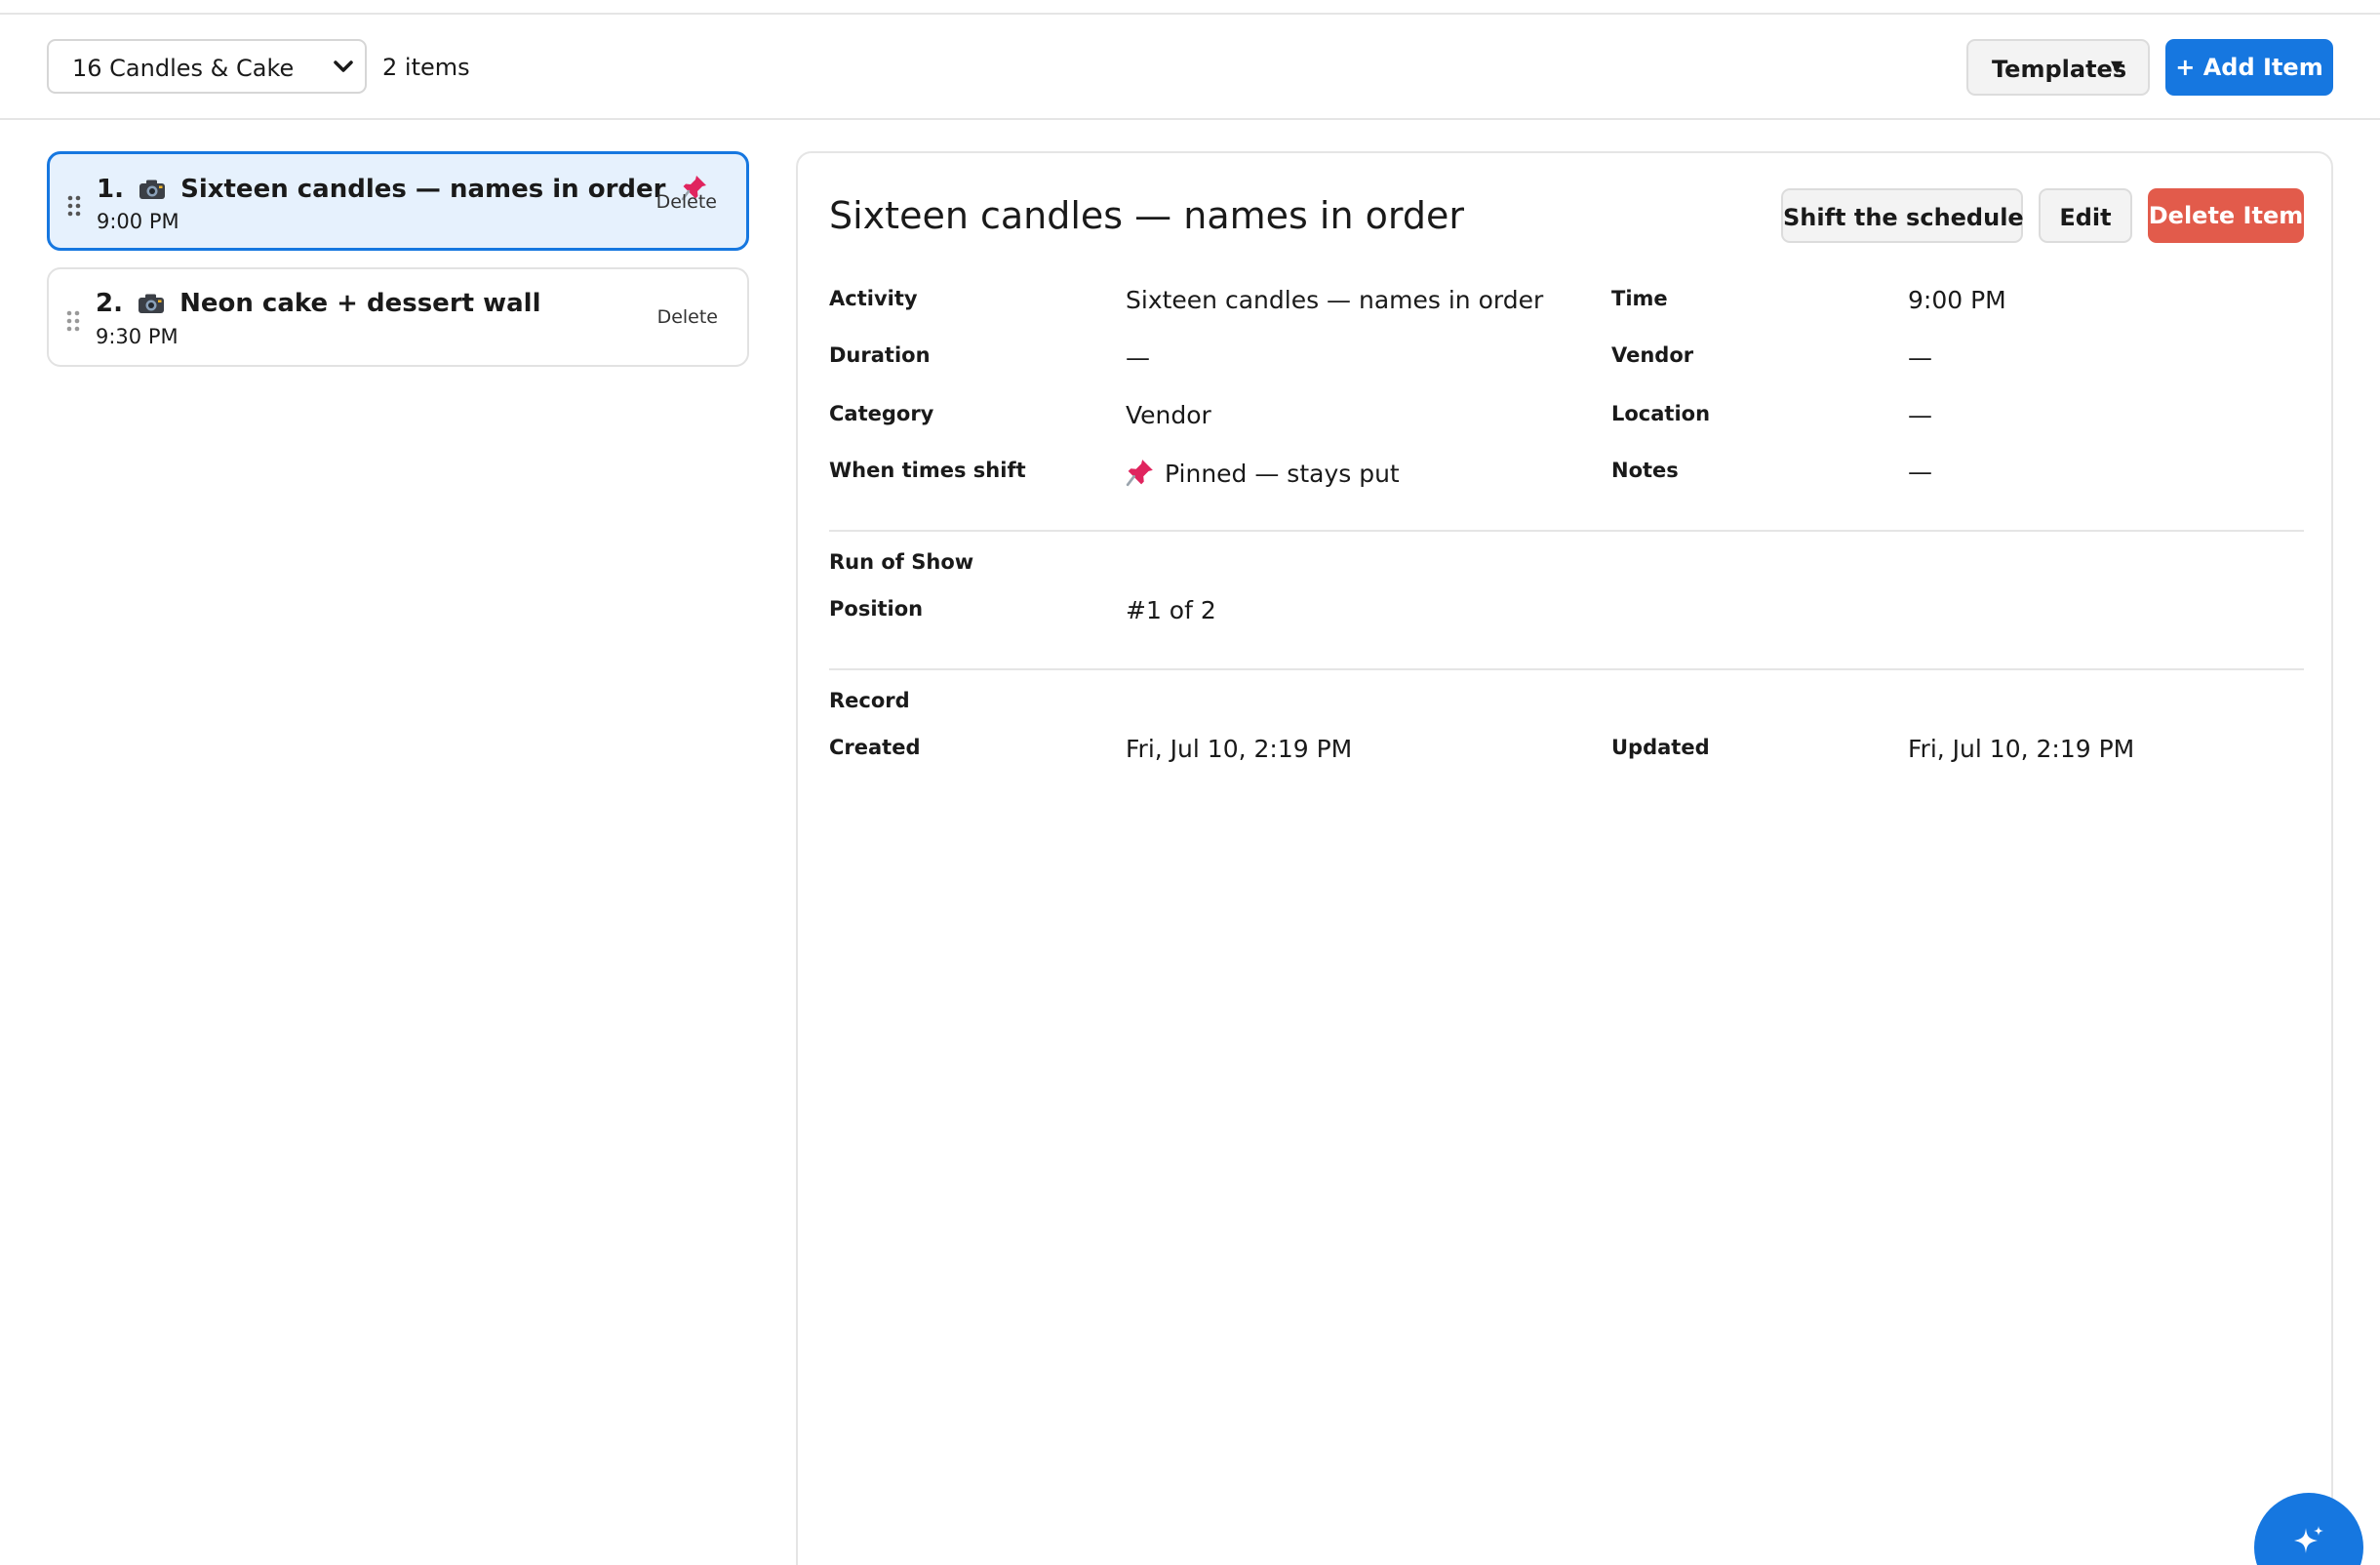 This screenshot has width=2380, height=1565. I want to click on created-value: Fri, Jul 10, 2:19 PM, so click(1239, 749).